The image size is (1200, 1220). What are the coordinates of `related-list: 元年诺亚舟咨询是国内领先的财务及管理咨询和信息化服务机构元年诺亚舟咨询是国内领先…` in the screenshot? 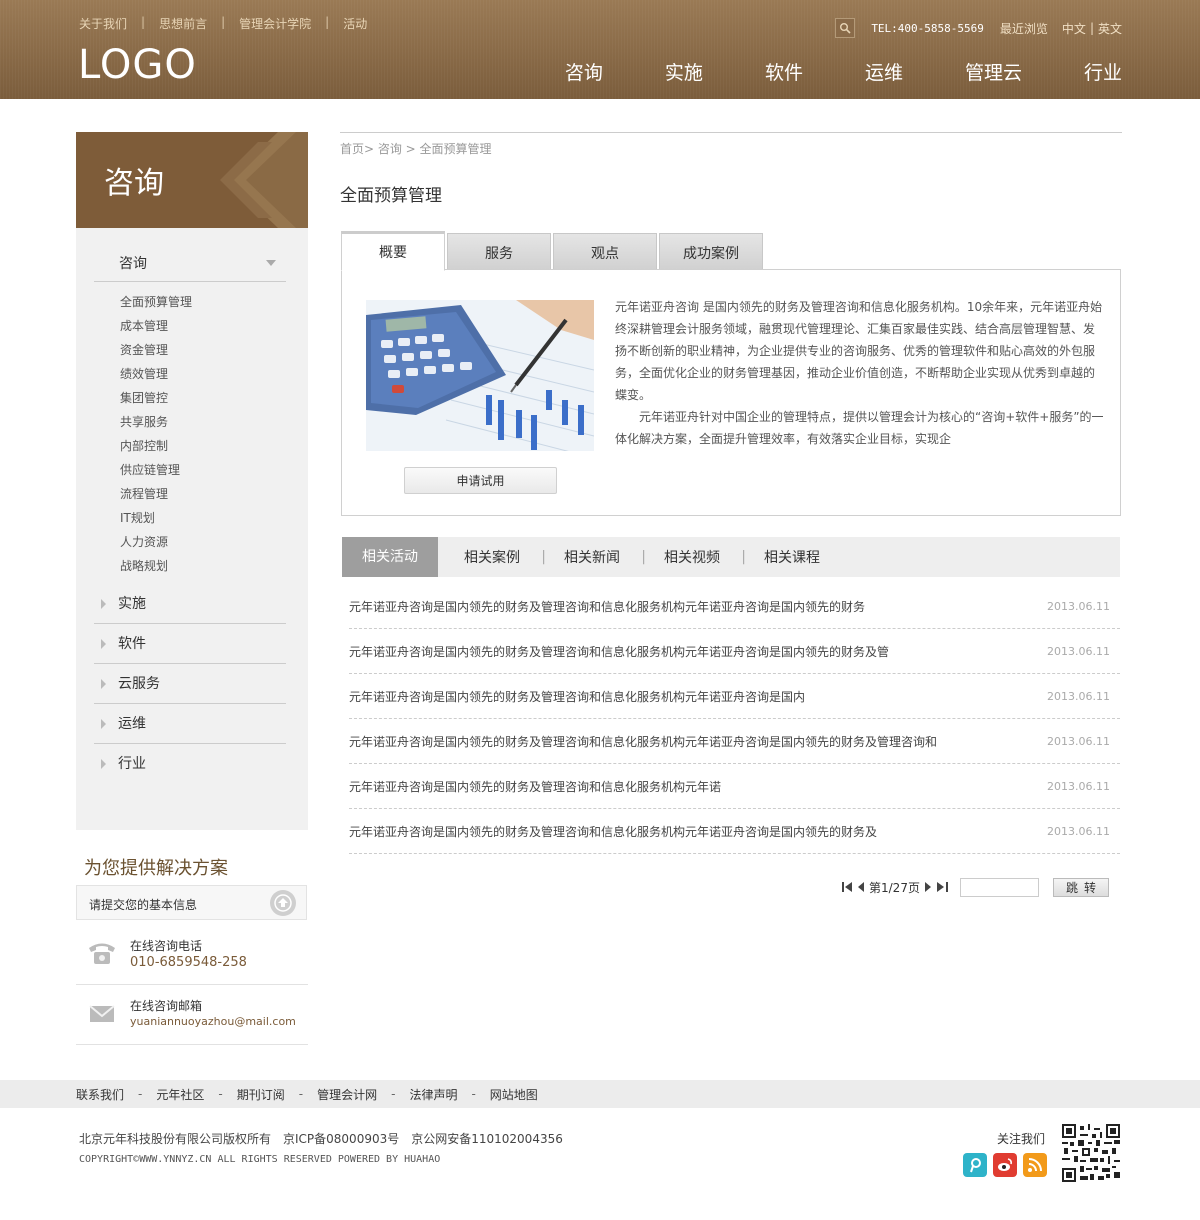 It's located at (734, 719).